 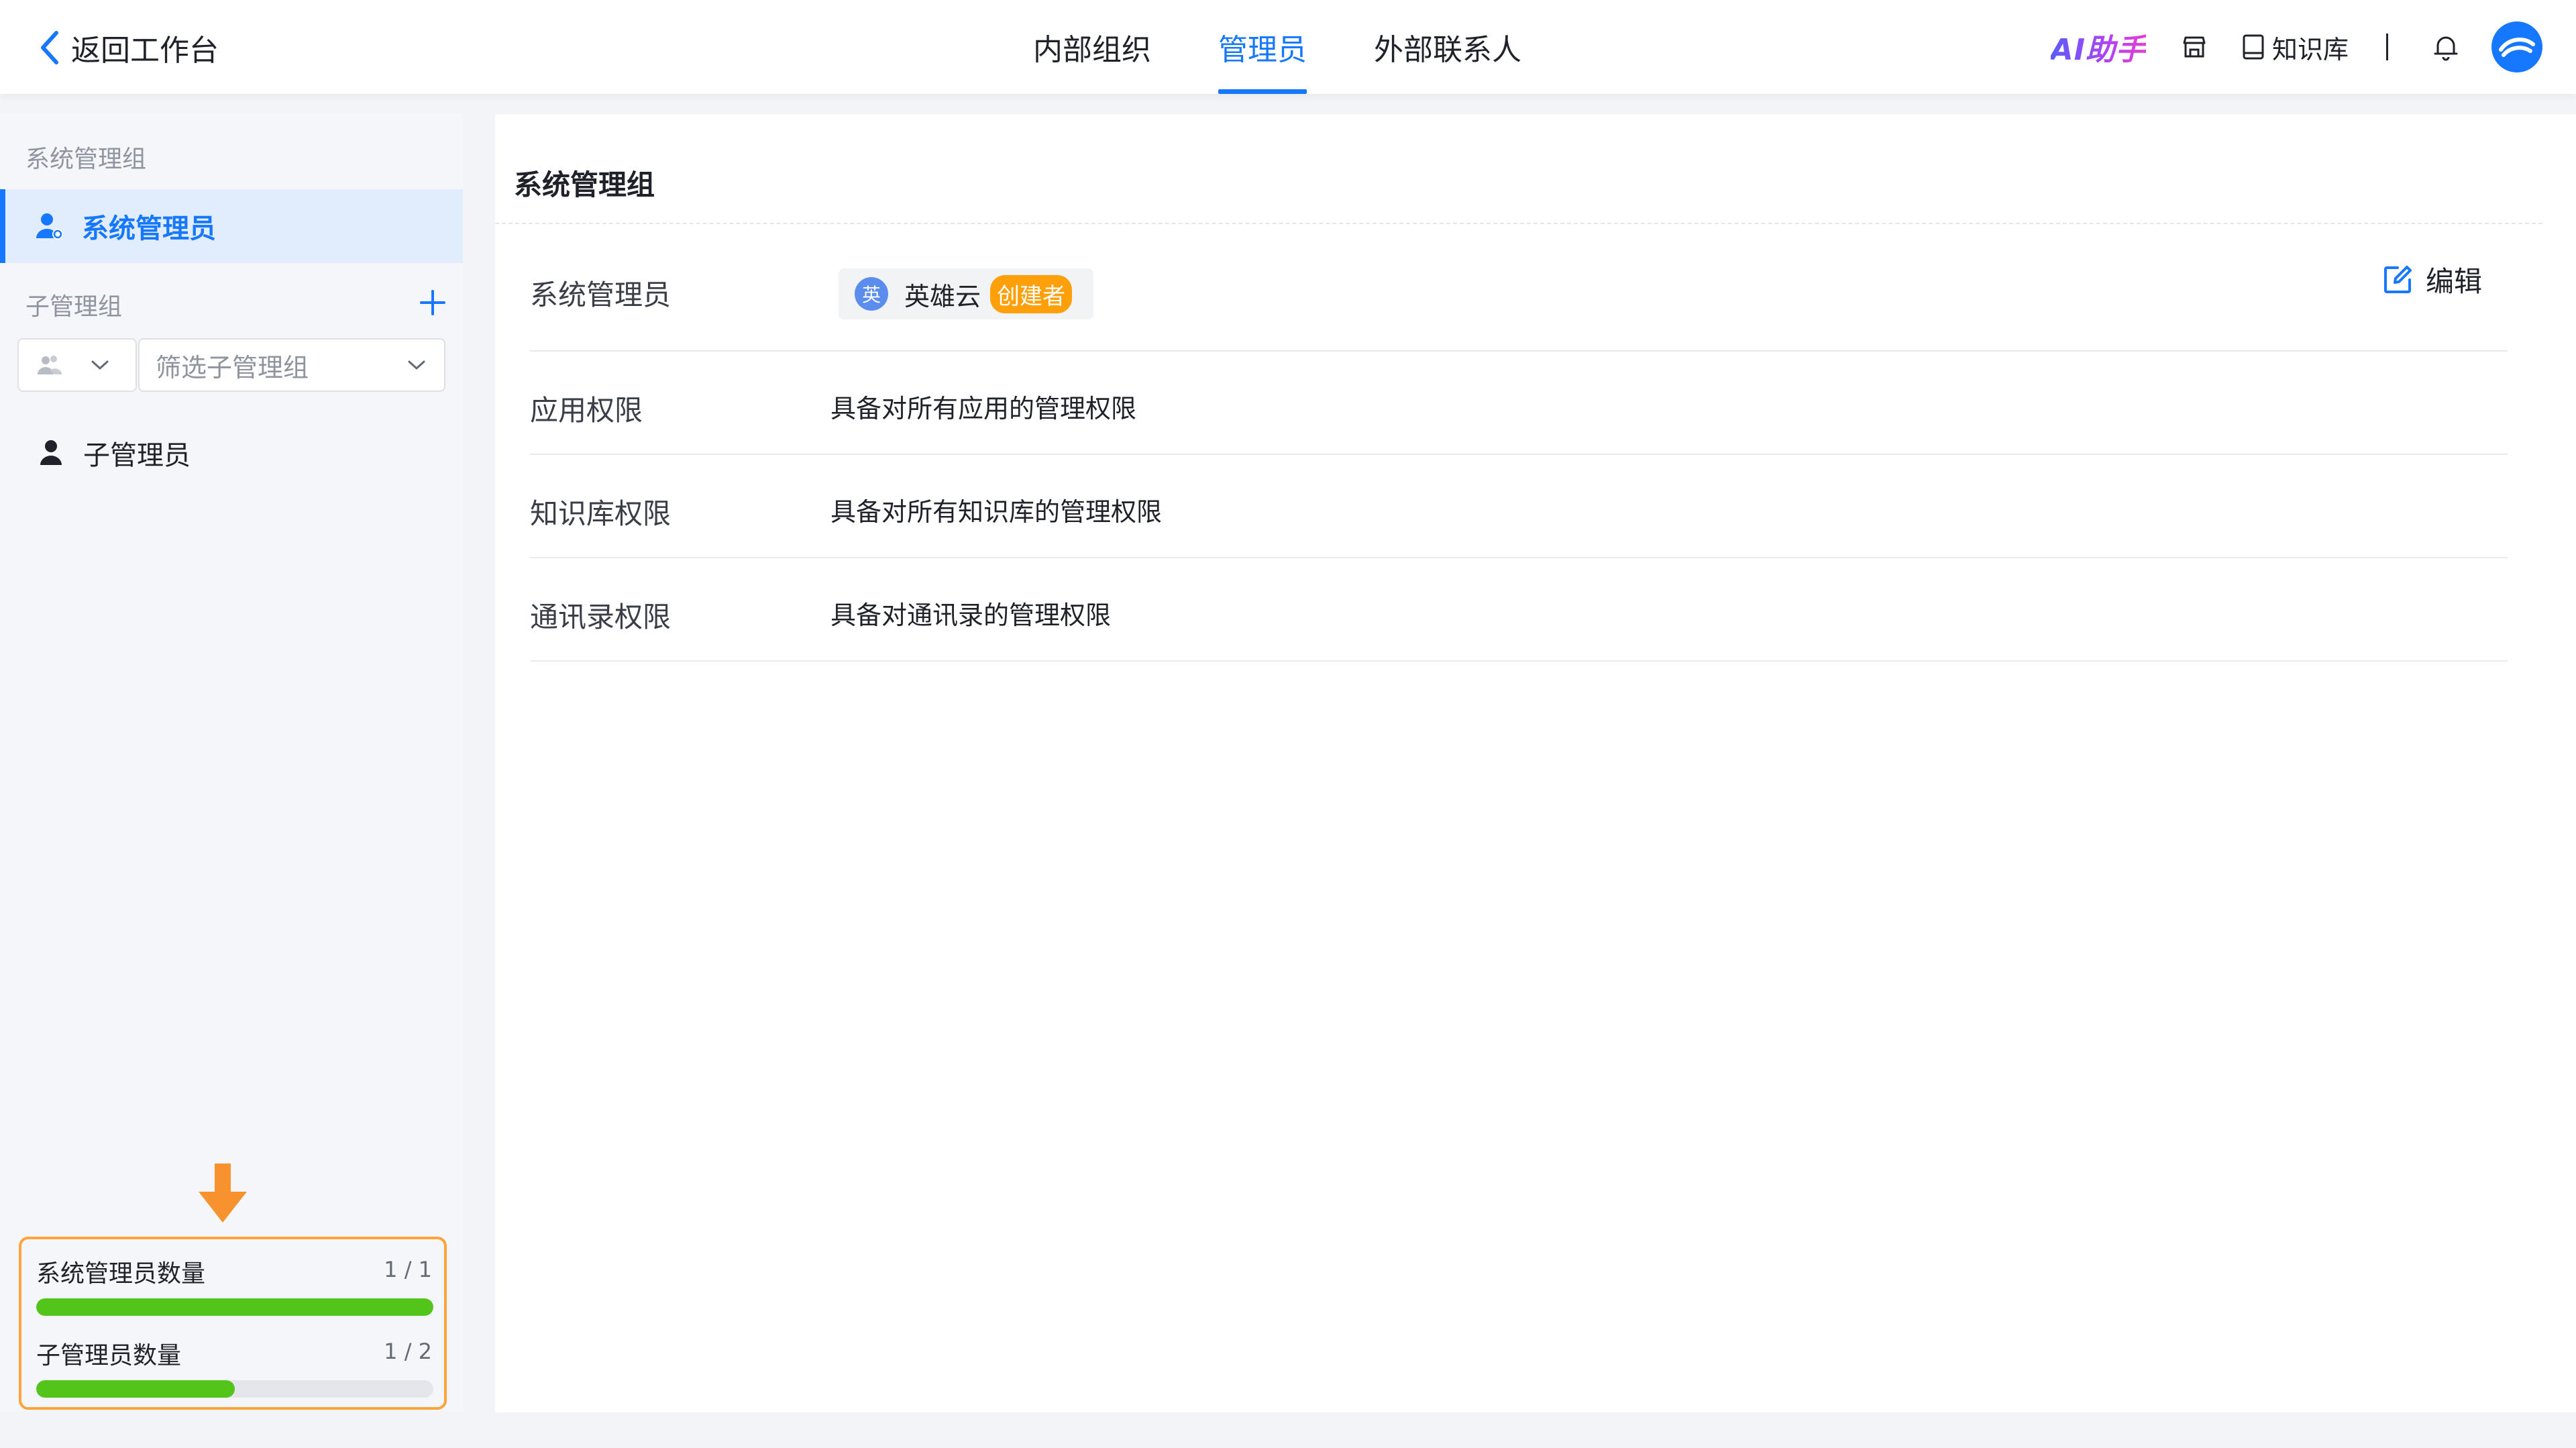 What do you see at coordinates (74, 307) in the screenshot?
I see `sub-group-title: 子管理组` at bounding box center [74, 307].